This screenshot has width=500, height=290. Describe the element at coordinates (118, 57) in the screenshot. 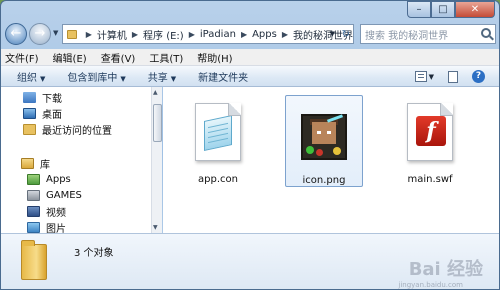

I see `menu-view: 查看(V)` at that location.